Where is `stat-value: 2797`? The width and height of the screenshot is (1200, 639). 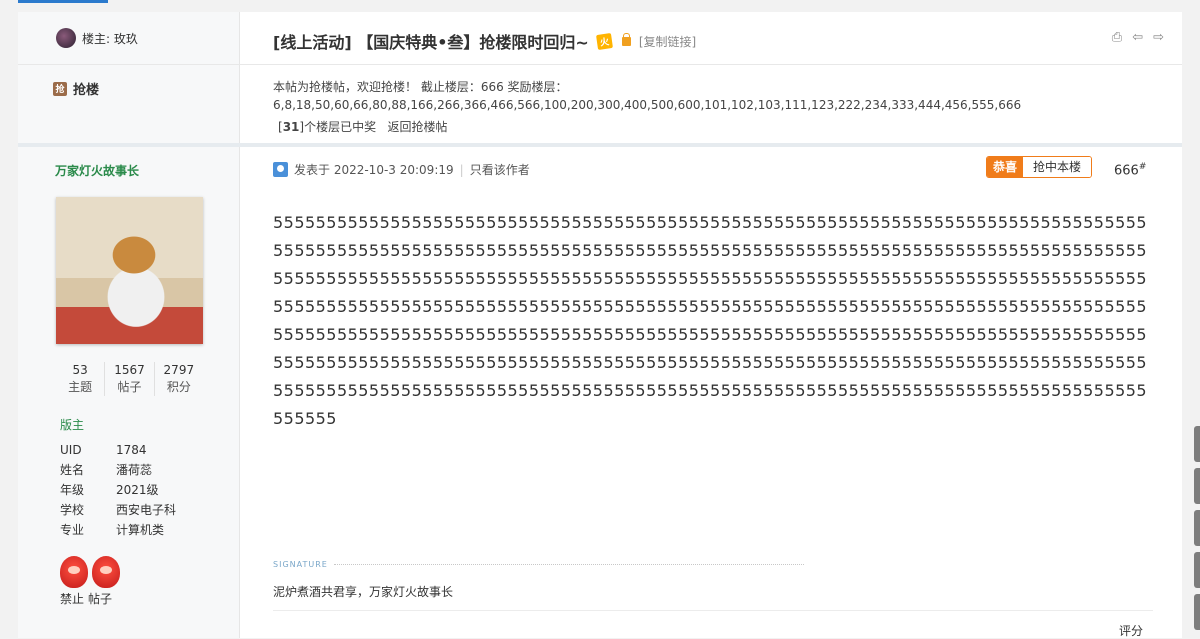
stat-value: 2797 is located at coordinates (179, 370).